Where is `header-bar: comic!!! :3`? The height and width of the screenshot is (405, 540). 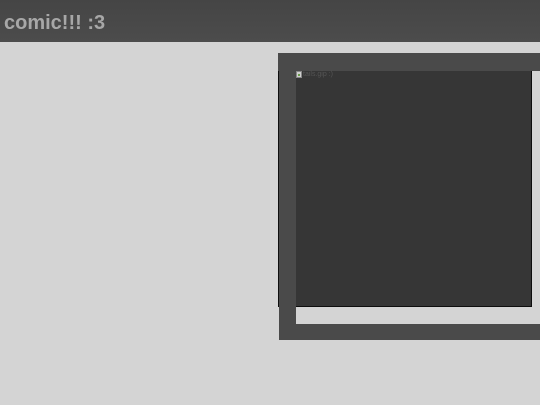 header-bar: comic!!! :3 is located at coordinates (270, 21).